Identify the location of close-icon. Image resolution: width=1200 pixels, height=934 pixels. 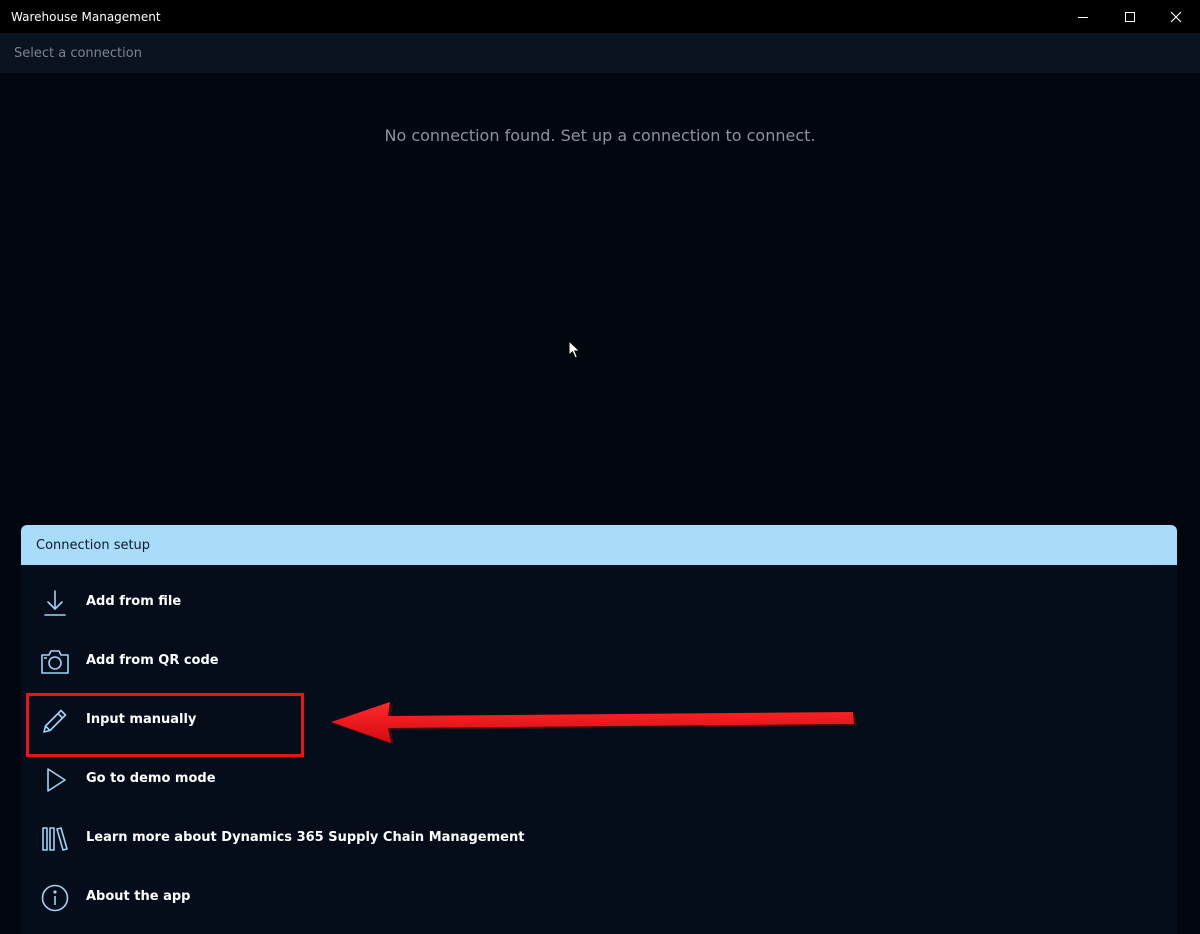
(1176, 16).